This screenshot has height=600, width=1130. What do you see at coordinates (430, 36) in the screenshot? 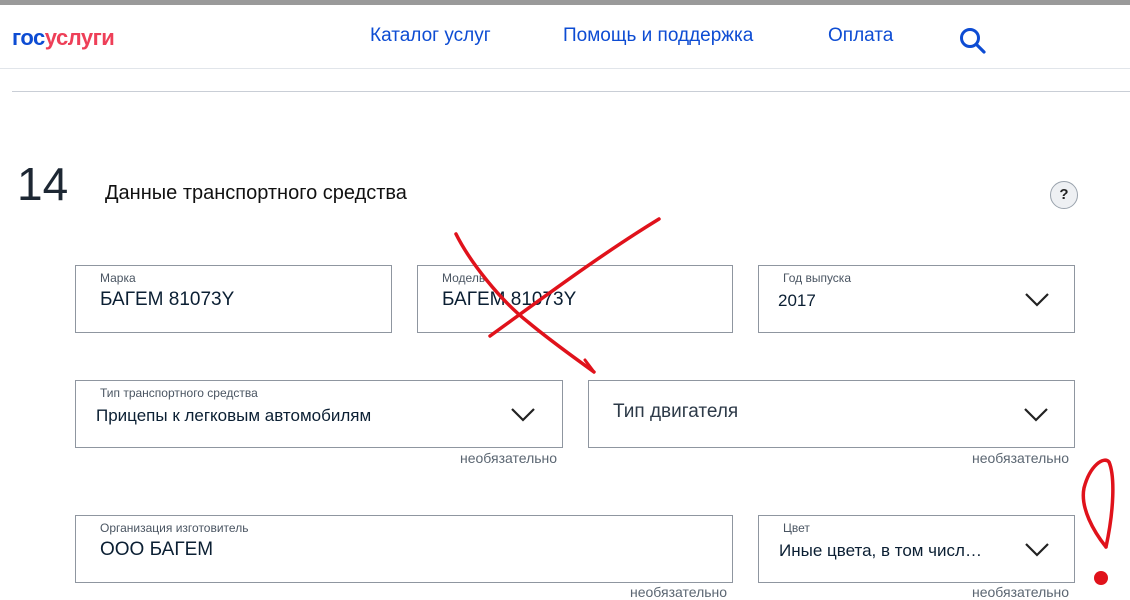
I see `nav-catalog-link: Каталог услуг` at bounding box center [430, 36].